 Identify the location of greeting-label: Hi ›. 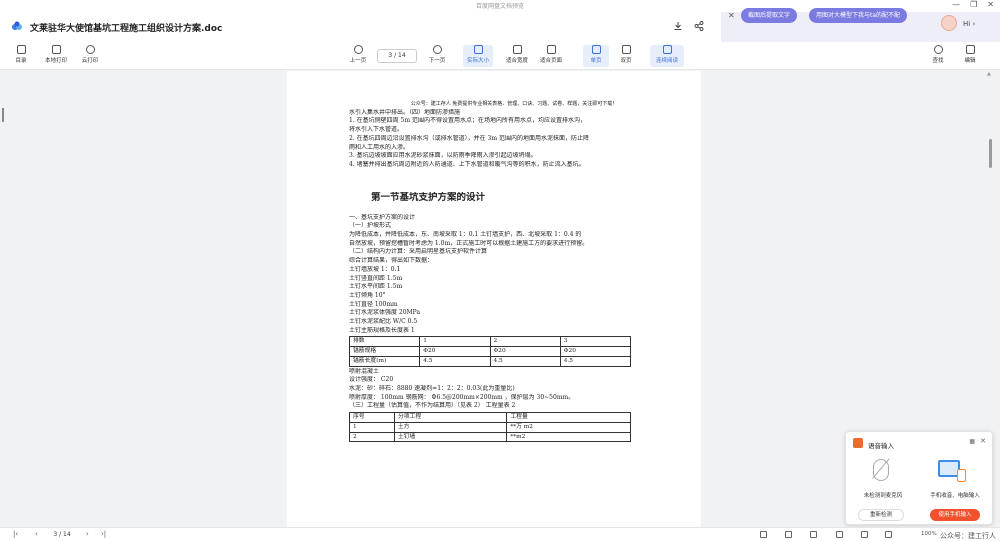
(969, 24).